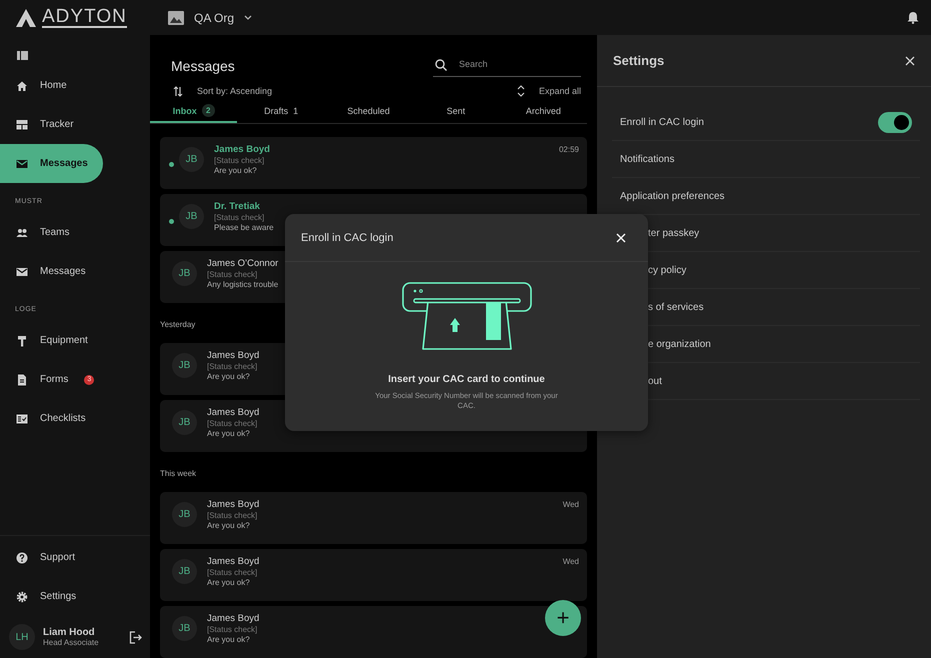 This screenshot has height=658, width=931. I want to click on dialog-heading: Insert your CAC card to continue, so click(466, 379).